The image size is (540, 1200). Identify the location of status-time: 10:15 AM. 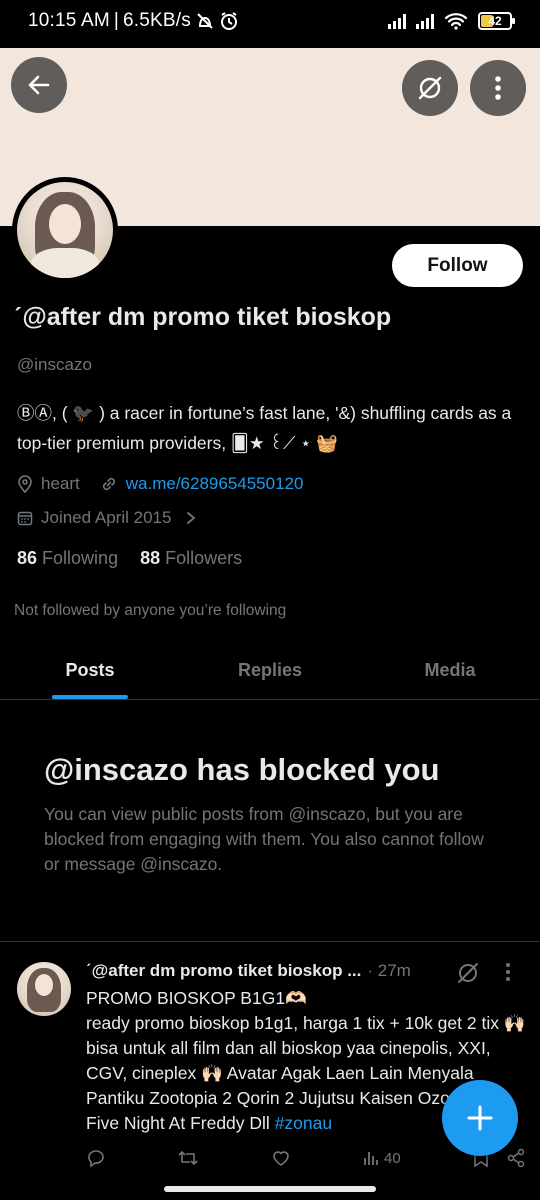
(69, 20).